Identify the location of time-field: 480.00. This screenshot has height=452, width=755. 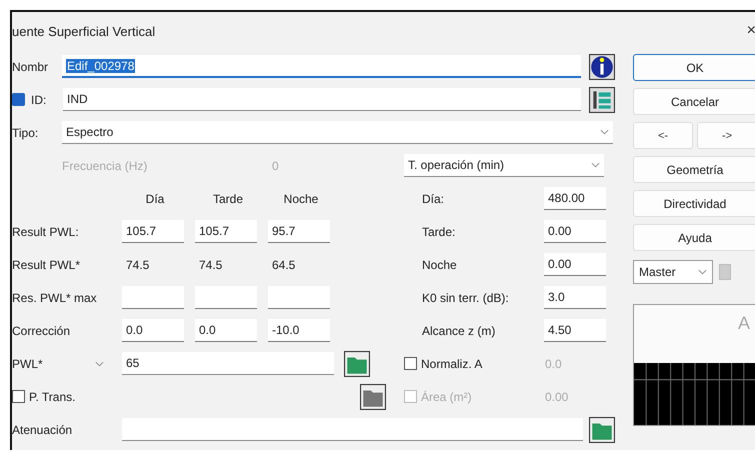
(575, 198).